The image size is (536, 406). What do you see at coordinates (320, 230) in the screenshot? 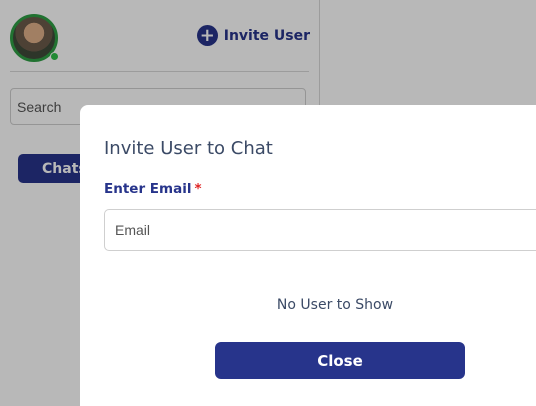
I see `email-field` at bounding box center [320, 230].